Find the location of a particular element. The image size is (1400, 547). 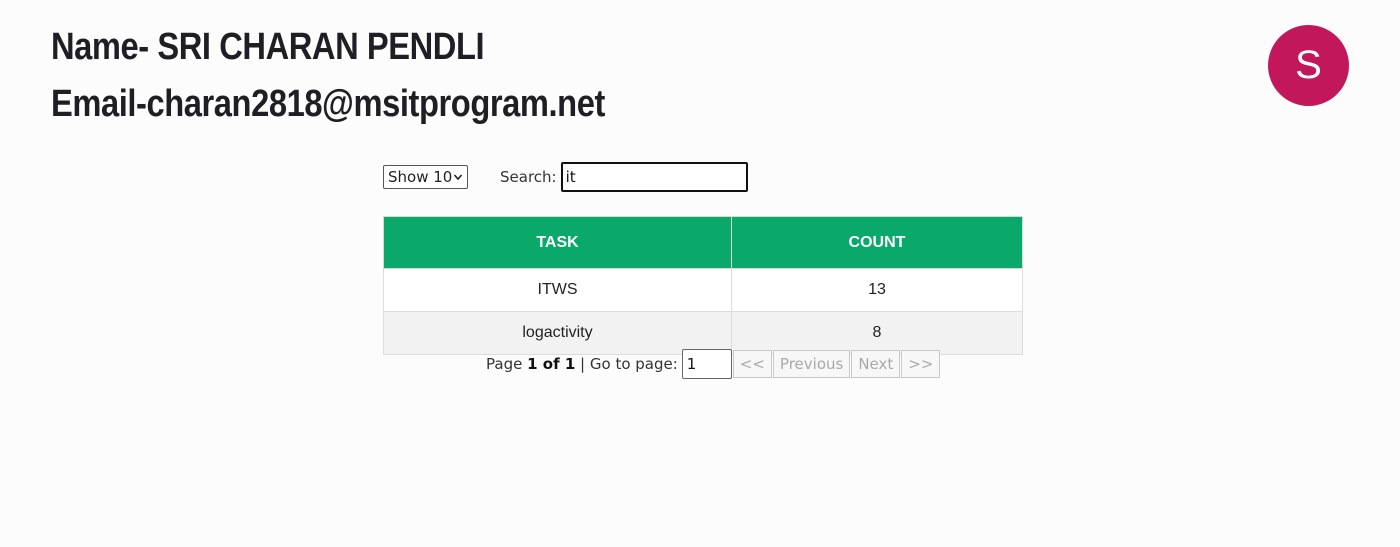

page-prefix: Page is located at coordinates (504, 364).